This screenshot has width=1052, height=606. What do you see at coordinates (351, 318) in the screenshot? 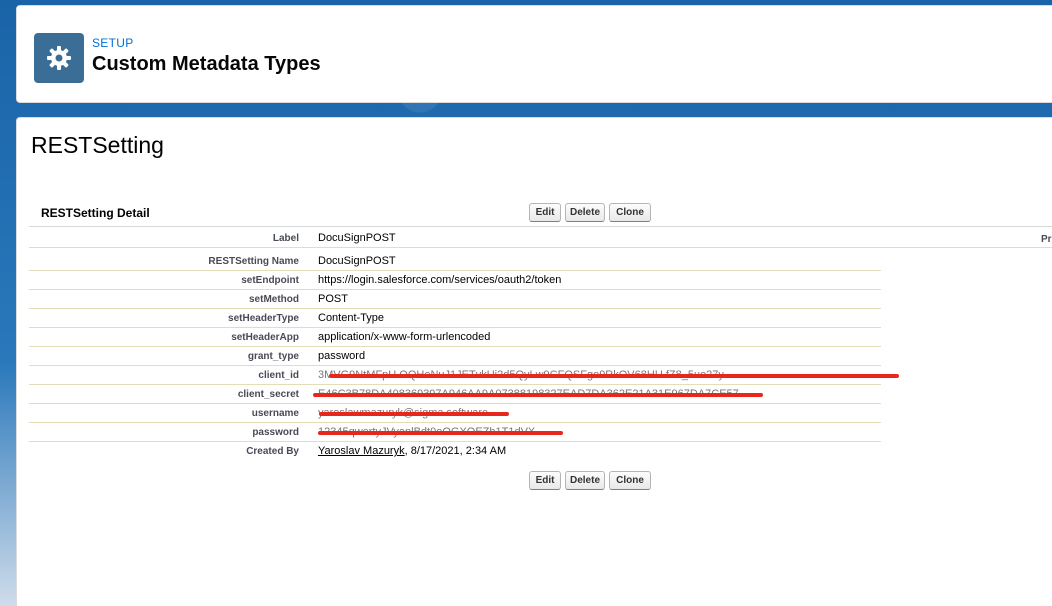
I see `field-value: Content-Type` at bounding box center [351, 318].